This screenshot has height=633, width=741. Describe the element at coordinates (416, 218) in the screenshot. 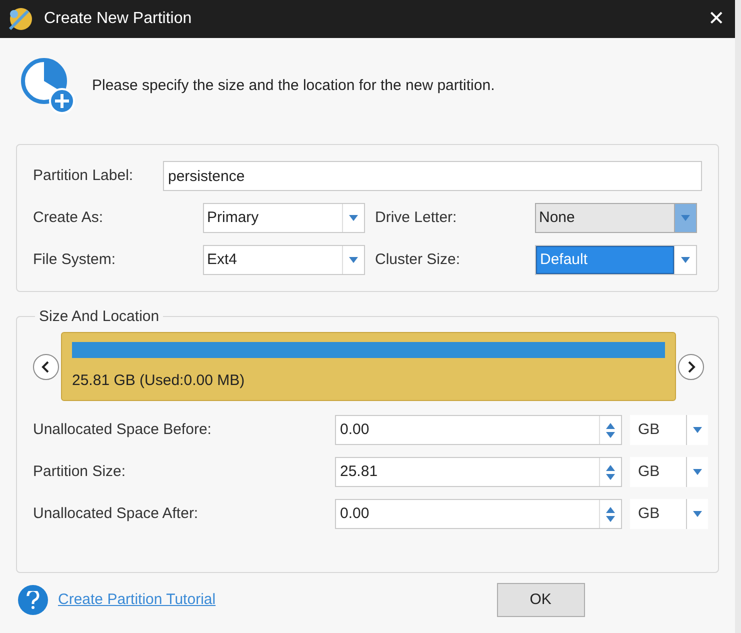

I see `field-label: Drive Letter:` at that location.